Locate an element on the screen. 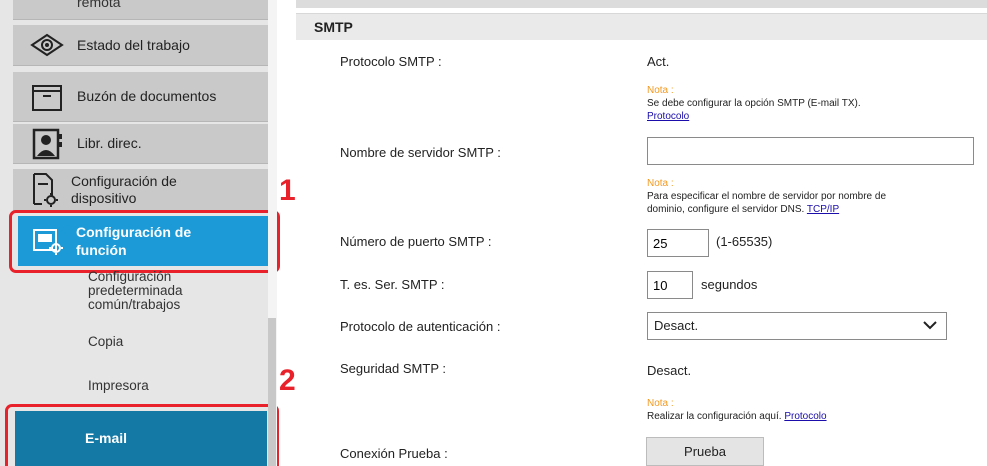 The width and height of the screenshot is (987, 466). smtp-server-input is located at coordinates (810, 151).